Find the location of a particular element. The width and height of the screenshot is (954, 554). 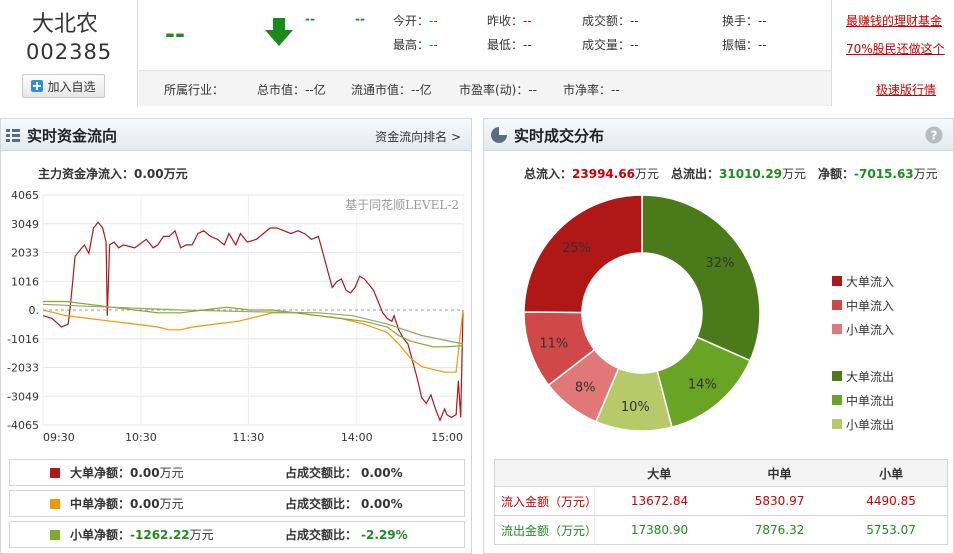

y-tick-label: -2033 is located at coordinates (23, 368).